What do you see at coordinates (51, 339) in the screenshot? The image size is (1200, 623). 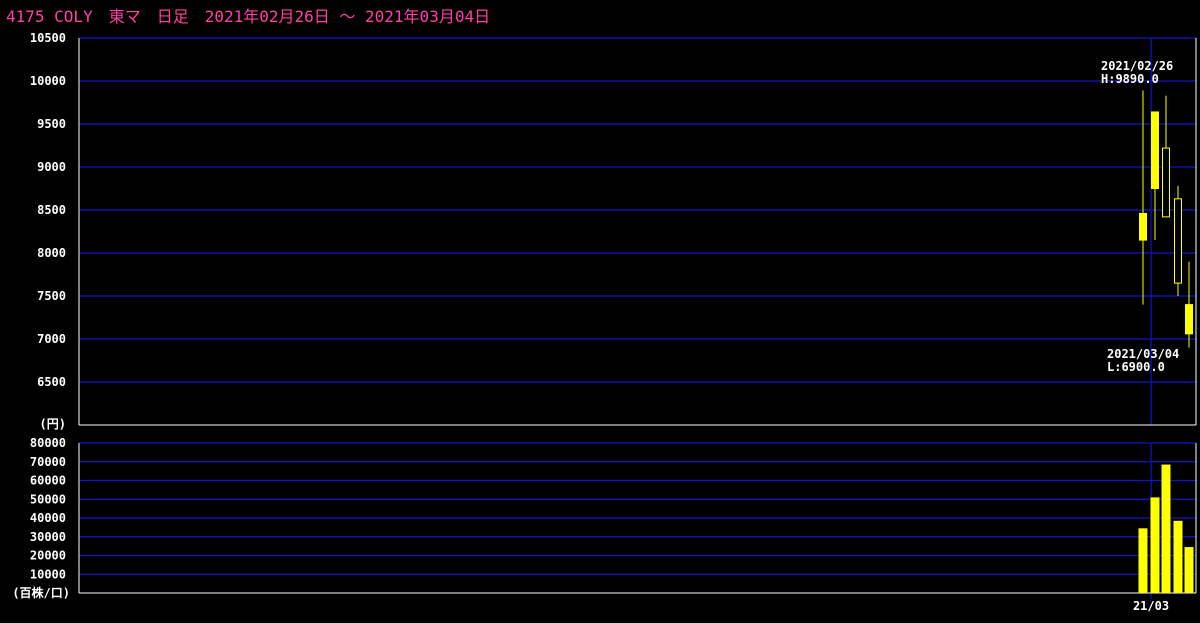 I see `price-tick-label: 7000` at bounding box center [51, 339].